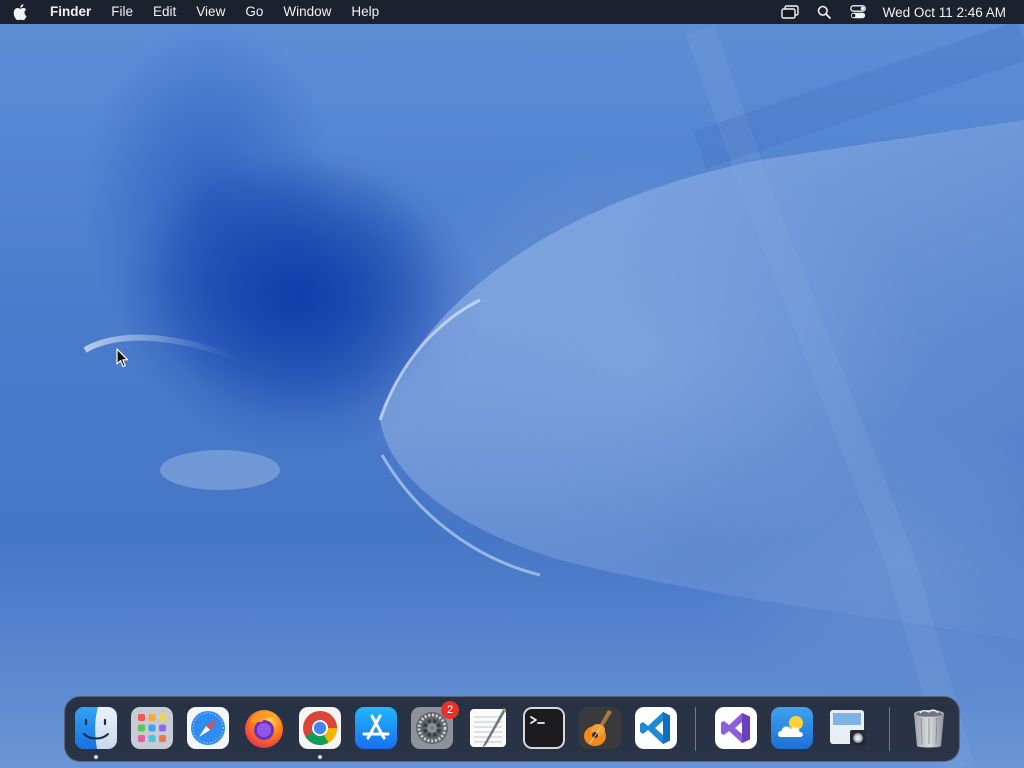 The height and width of the screenshot is (768, 1024). I want to click on dock-item-weather, so click(792, 728).